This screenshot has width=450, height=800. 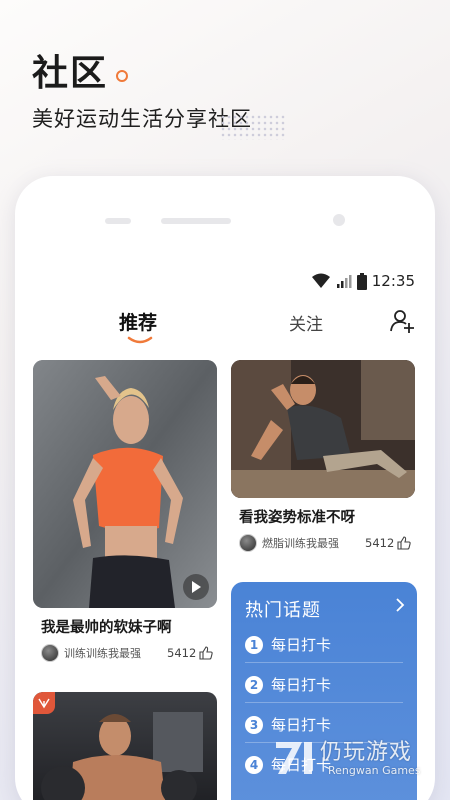 I want to click on accent-dot-icon, so click(x=122, y=76).